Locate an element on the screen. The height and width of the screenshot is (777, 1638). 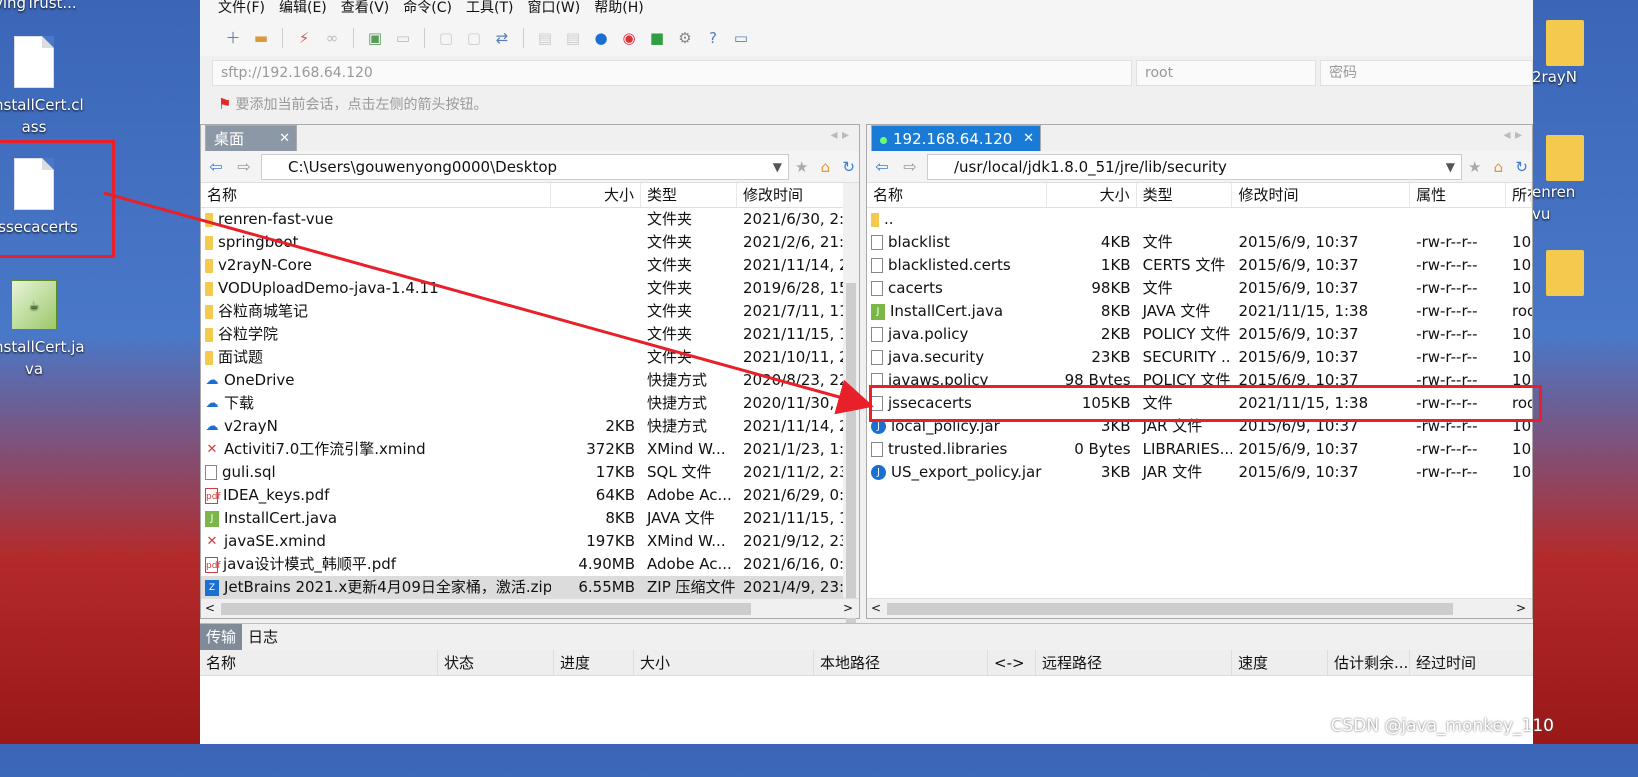
file-move-icon: ▤ is located at coordinates (573, 38).